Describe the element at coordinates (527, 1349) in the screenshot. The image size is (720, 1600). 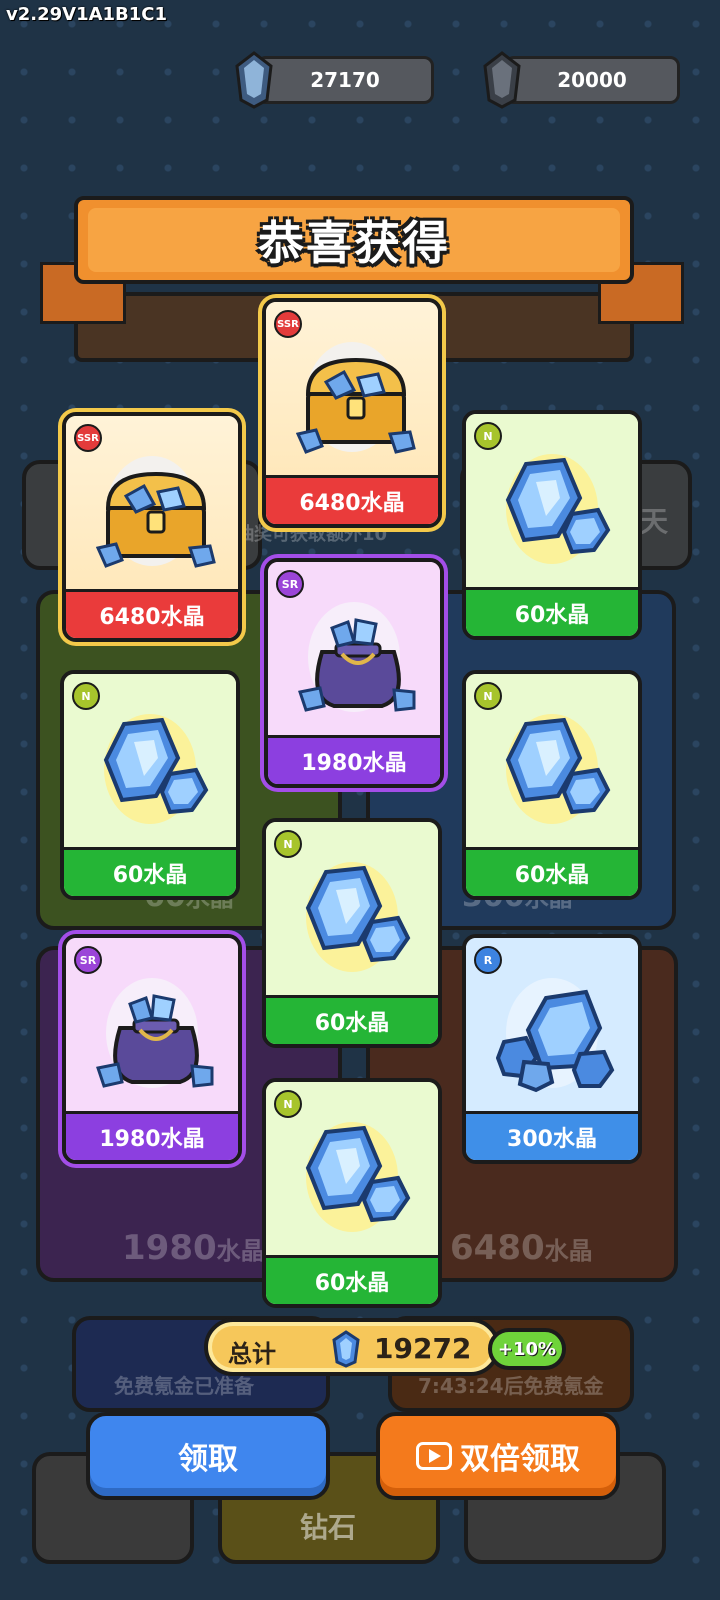
I see `bonus-badge: +10%` at that location.